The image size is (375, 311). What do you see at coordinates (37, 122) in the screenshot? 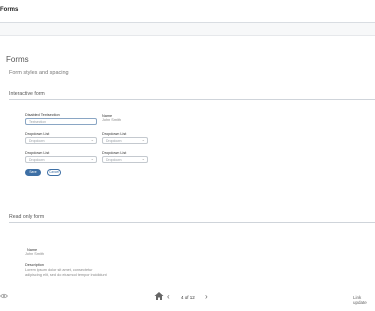
I see `disabled-textsection-placeholder: Textsection` at bounding box center [37, 122].